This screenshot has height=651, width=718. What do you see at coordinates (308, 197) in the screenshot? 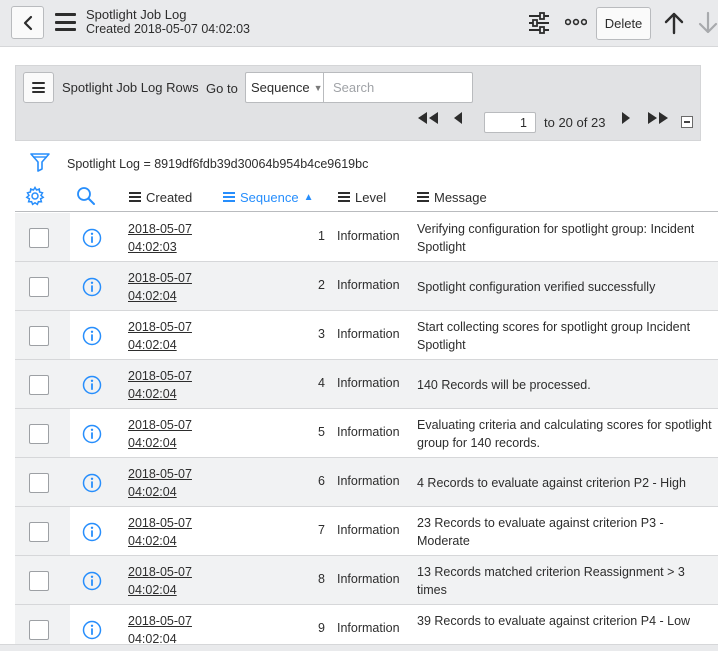
I see `sort-ascending-icon: ▲` at bounding box center [308, 197].